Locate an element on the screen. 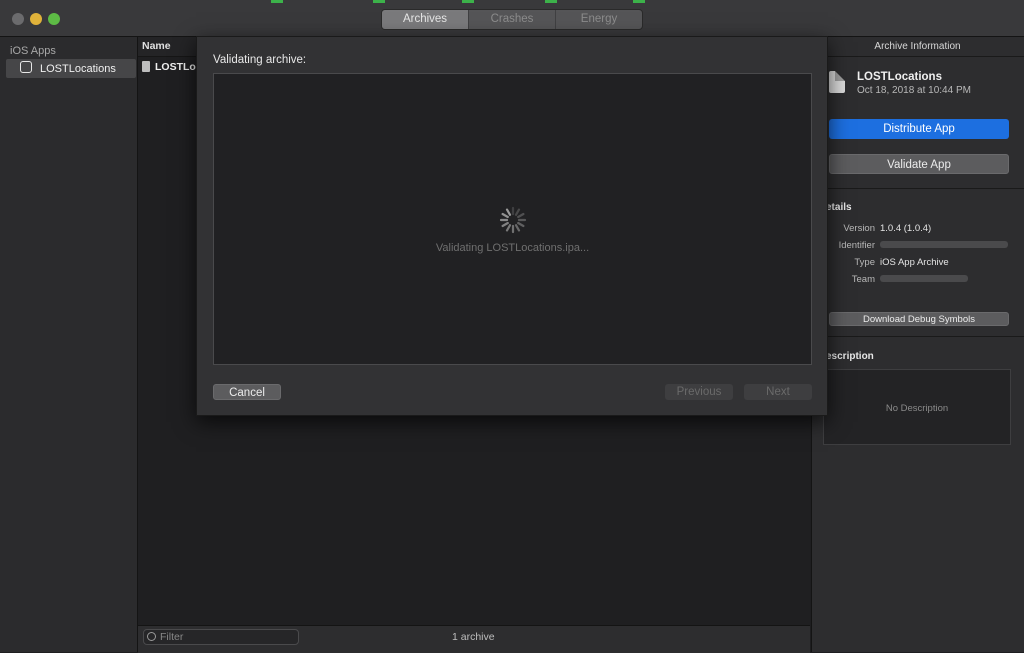  type-value: iOS App Archive is located at coordinates (914, 262).